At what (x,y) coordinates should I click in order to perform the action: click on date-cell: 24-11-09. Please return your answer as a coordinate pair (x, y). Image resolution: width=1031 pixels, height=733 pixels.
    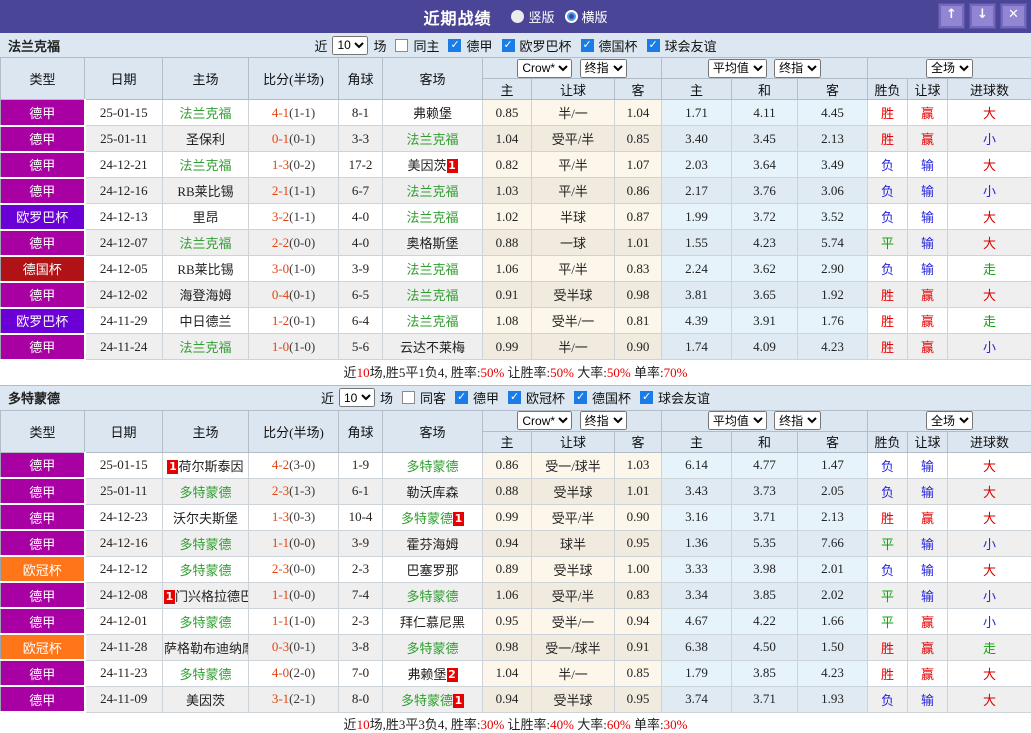
    Looking at the image, I should click on (123, 699).